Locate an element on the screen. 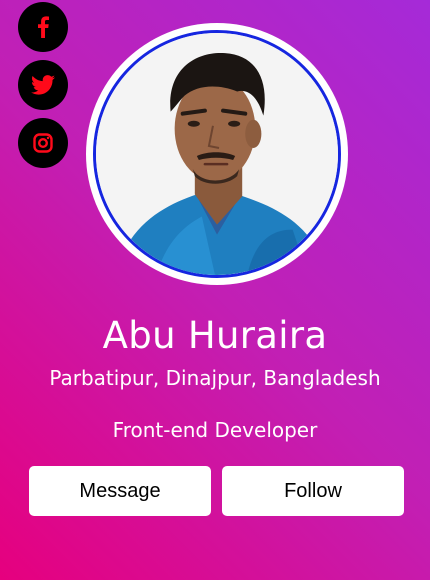 The height and width of the screenshot is (580, 430). instagram-icon is located at coordinates (43, 143).